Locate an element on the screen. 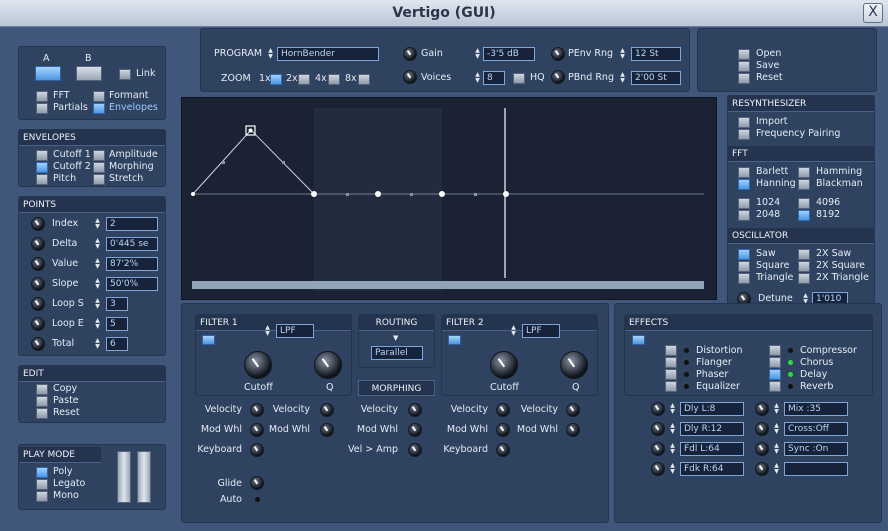 The image size is (888, 531). f2-keyboard-knob is located at coordinates (503, 450).